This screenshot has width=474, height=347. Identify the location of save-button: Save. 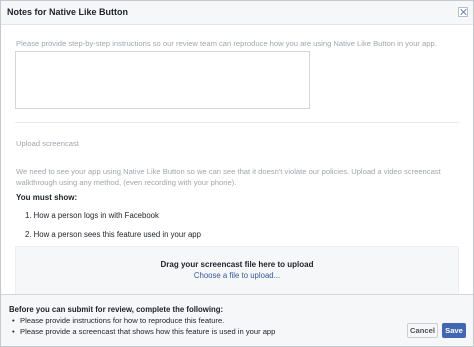
(454, 330).